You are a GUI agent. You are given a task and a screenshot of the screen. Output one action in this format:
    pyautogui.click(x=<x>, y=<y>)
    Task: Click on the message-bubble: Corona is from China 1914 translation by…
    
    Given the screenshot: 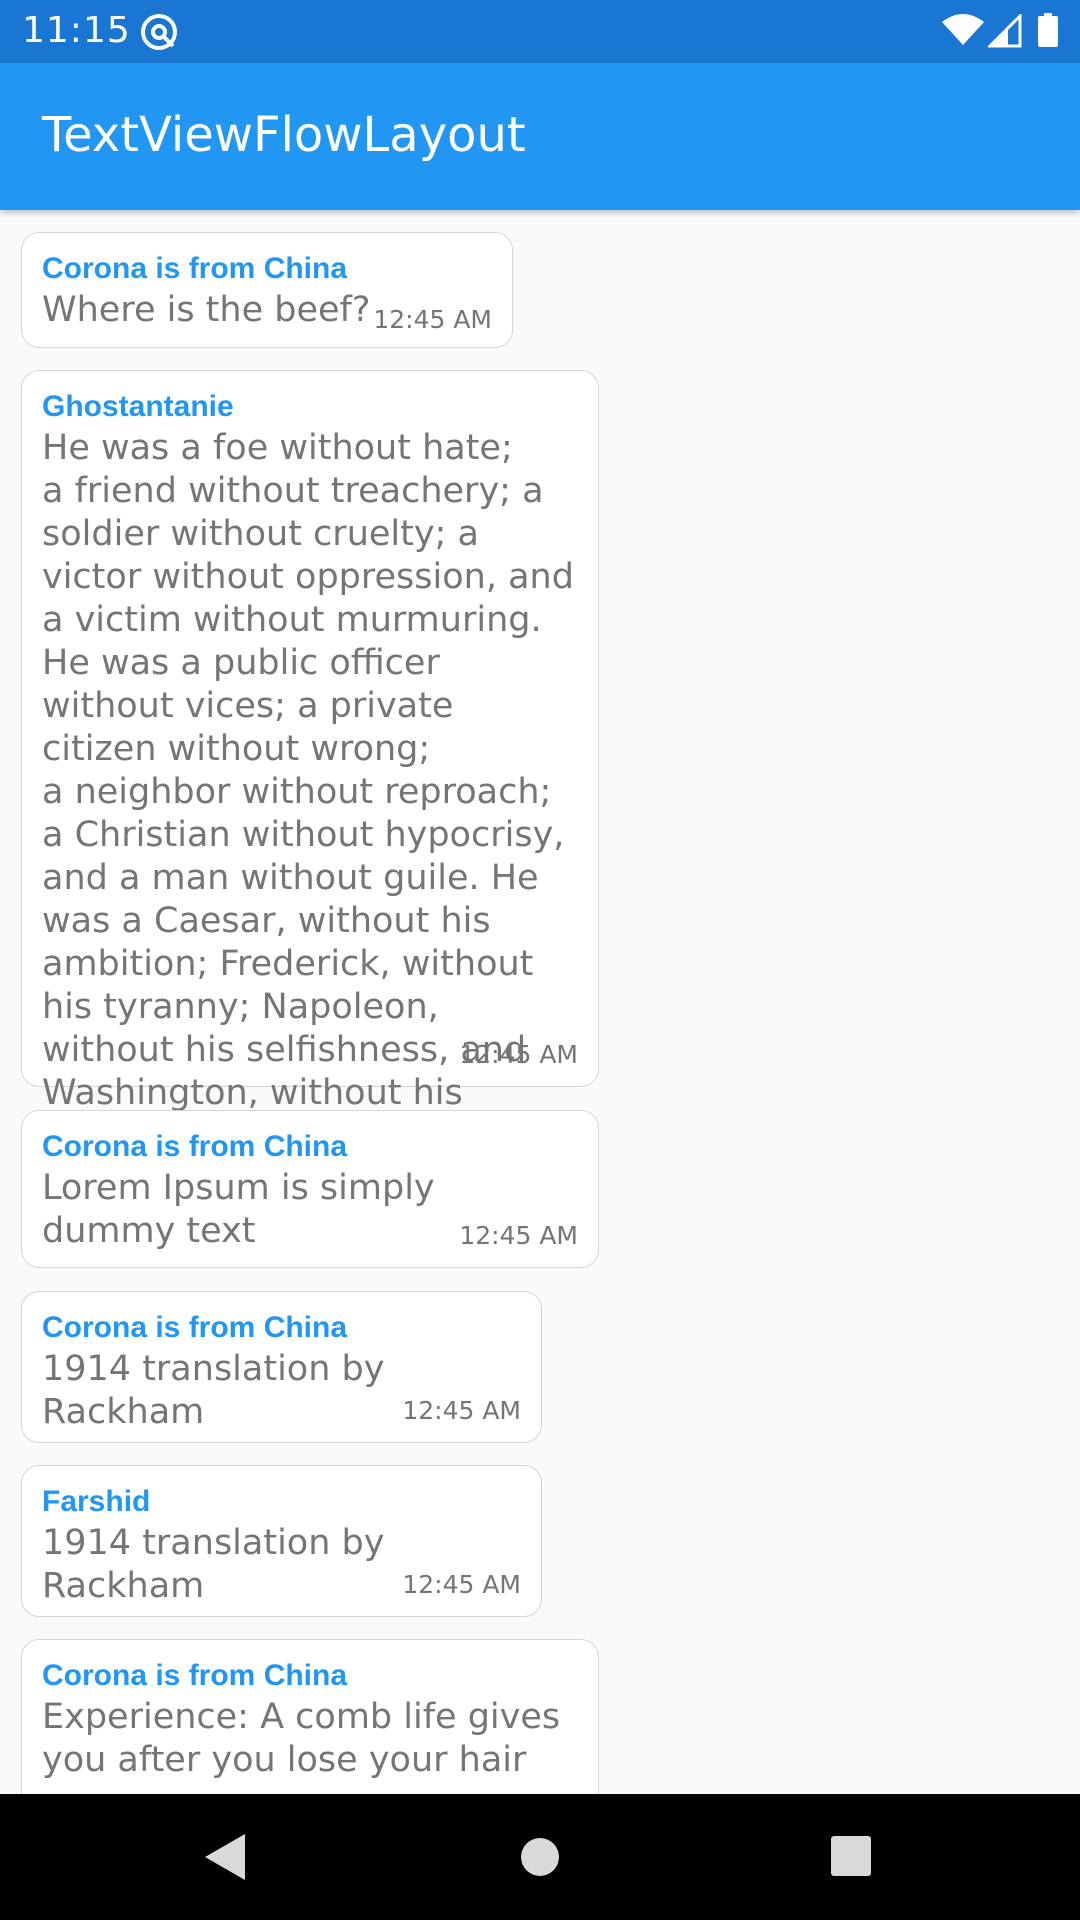 What is the action you would take?
    pyautogui.click(x=281, y=1367)
    